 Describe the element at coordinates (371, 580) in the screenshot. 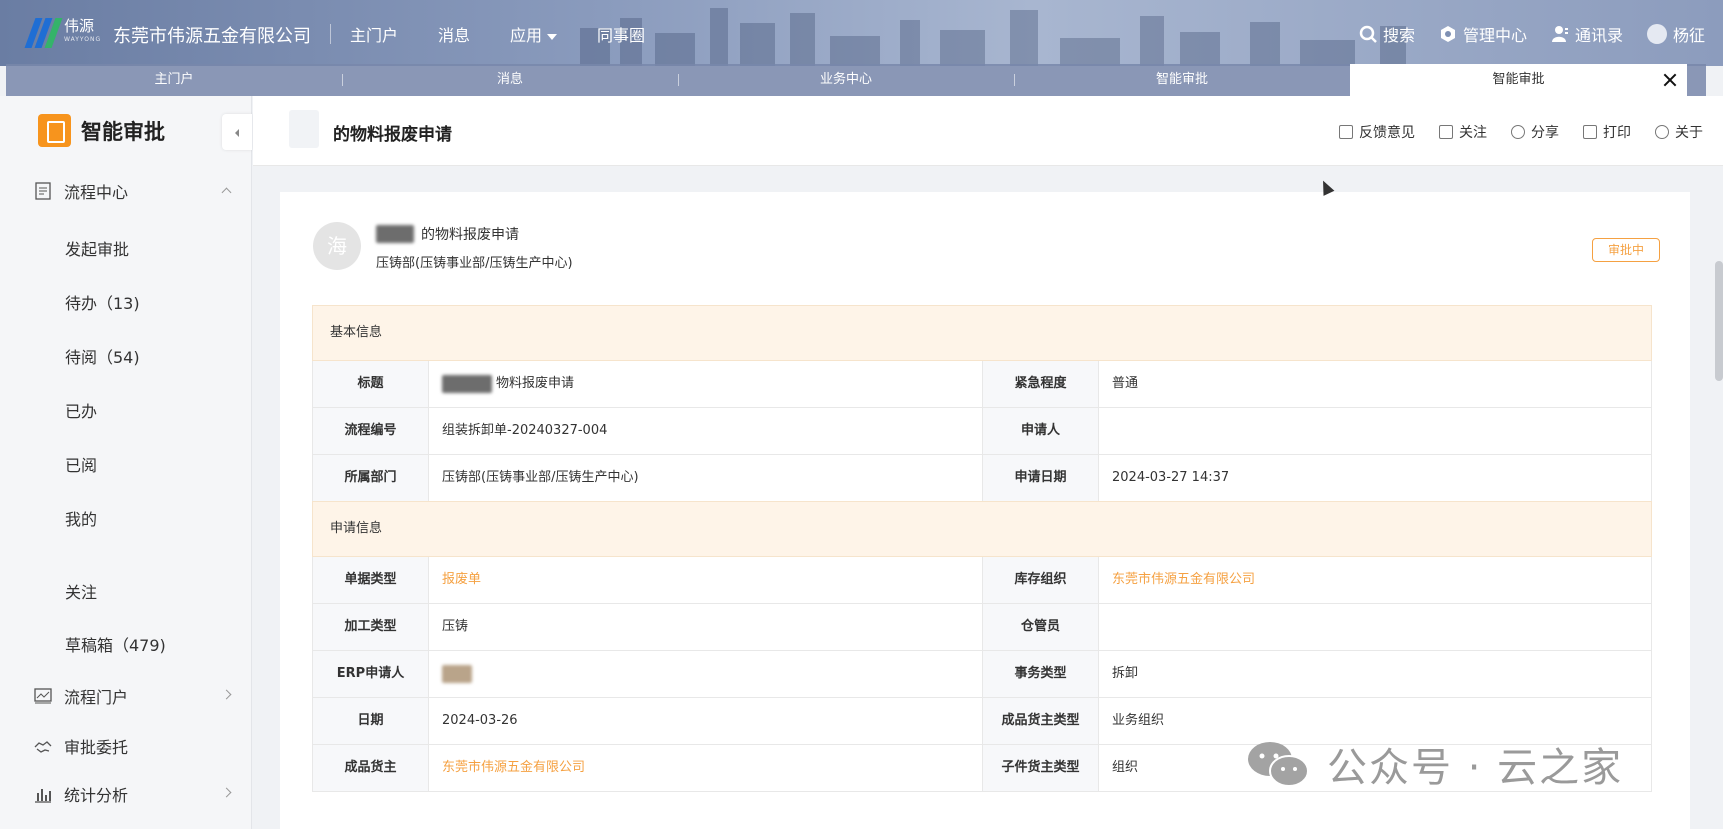

I see `field-label: 单据类型` at that location.